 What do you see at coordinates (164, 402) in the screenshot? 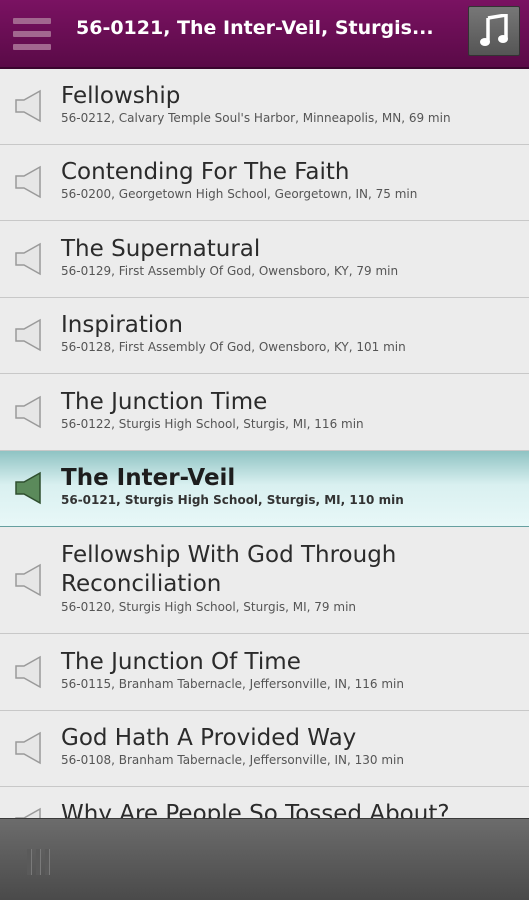
I see `sermon-title: The Junction Time` at bounding box center [164, 402].